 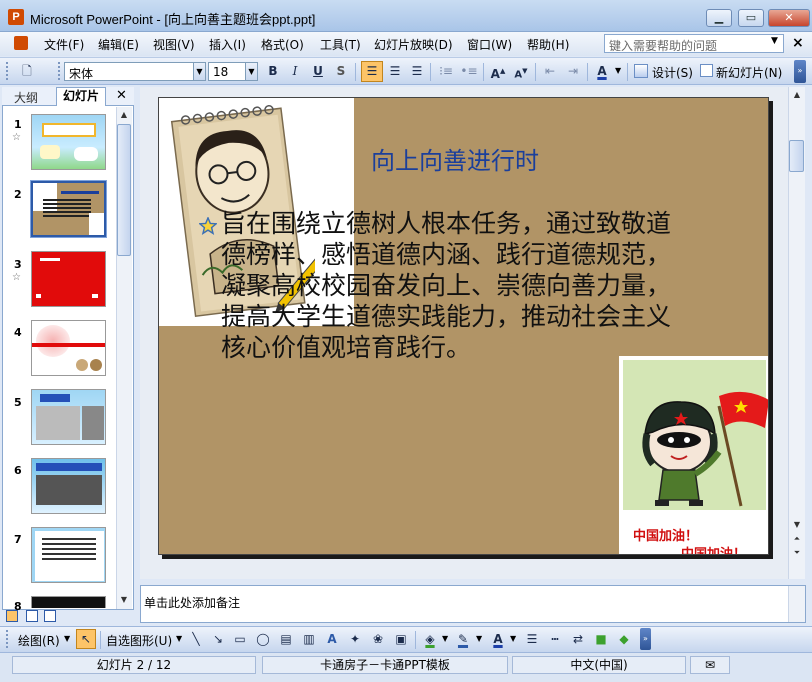 What do you see at coordinates (32, 616) in the screenshot?
I see `slide-sorter-view-icon` at bounding box center [32, 616].